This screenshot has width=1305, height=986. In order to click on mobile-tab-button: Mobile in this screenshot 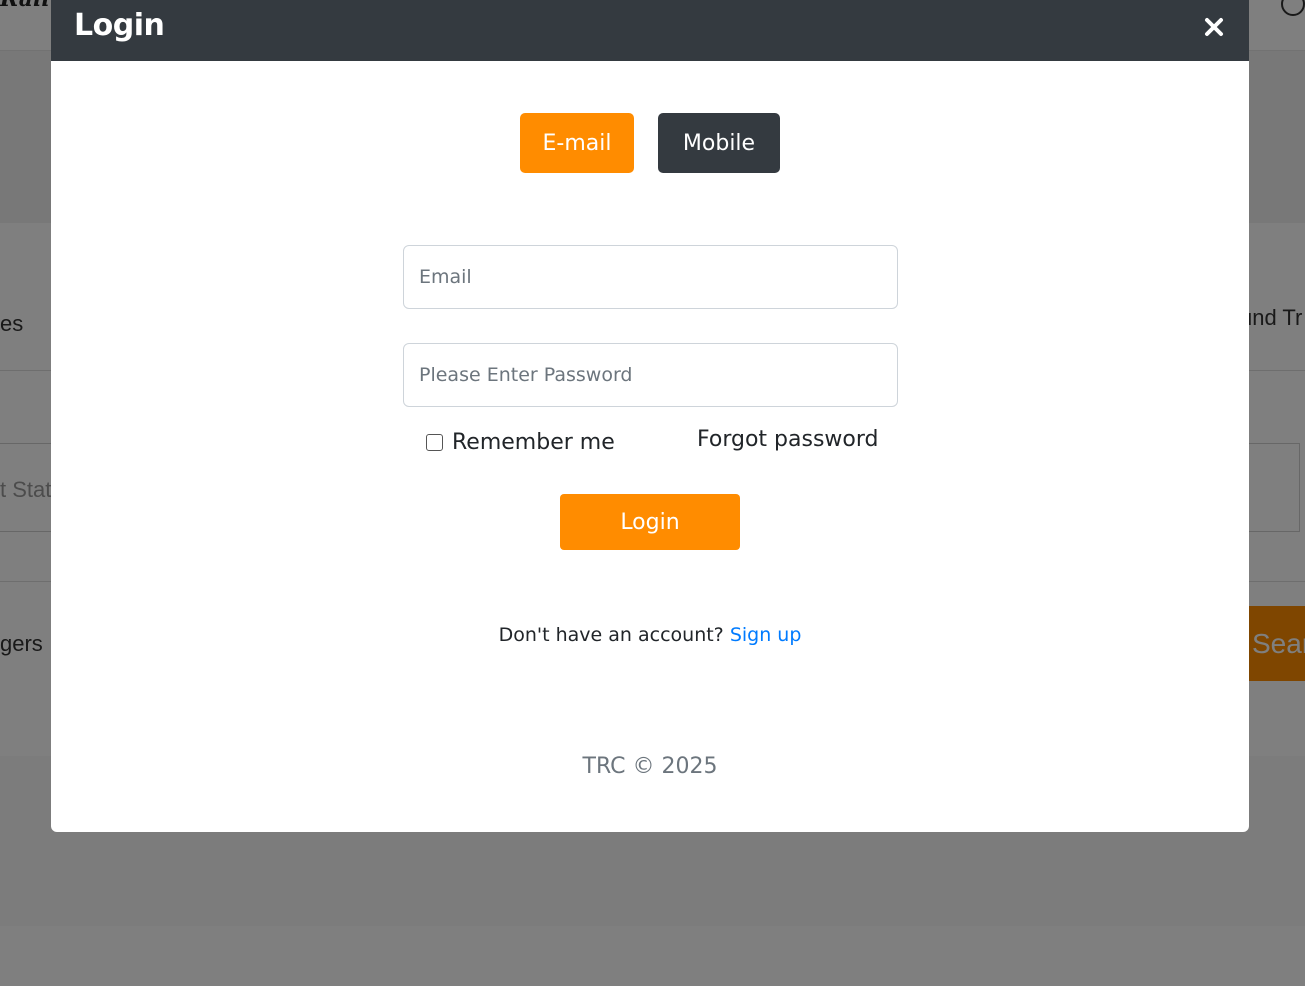, I will do `click(719, 143)`.